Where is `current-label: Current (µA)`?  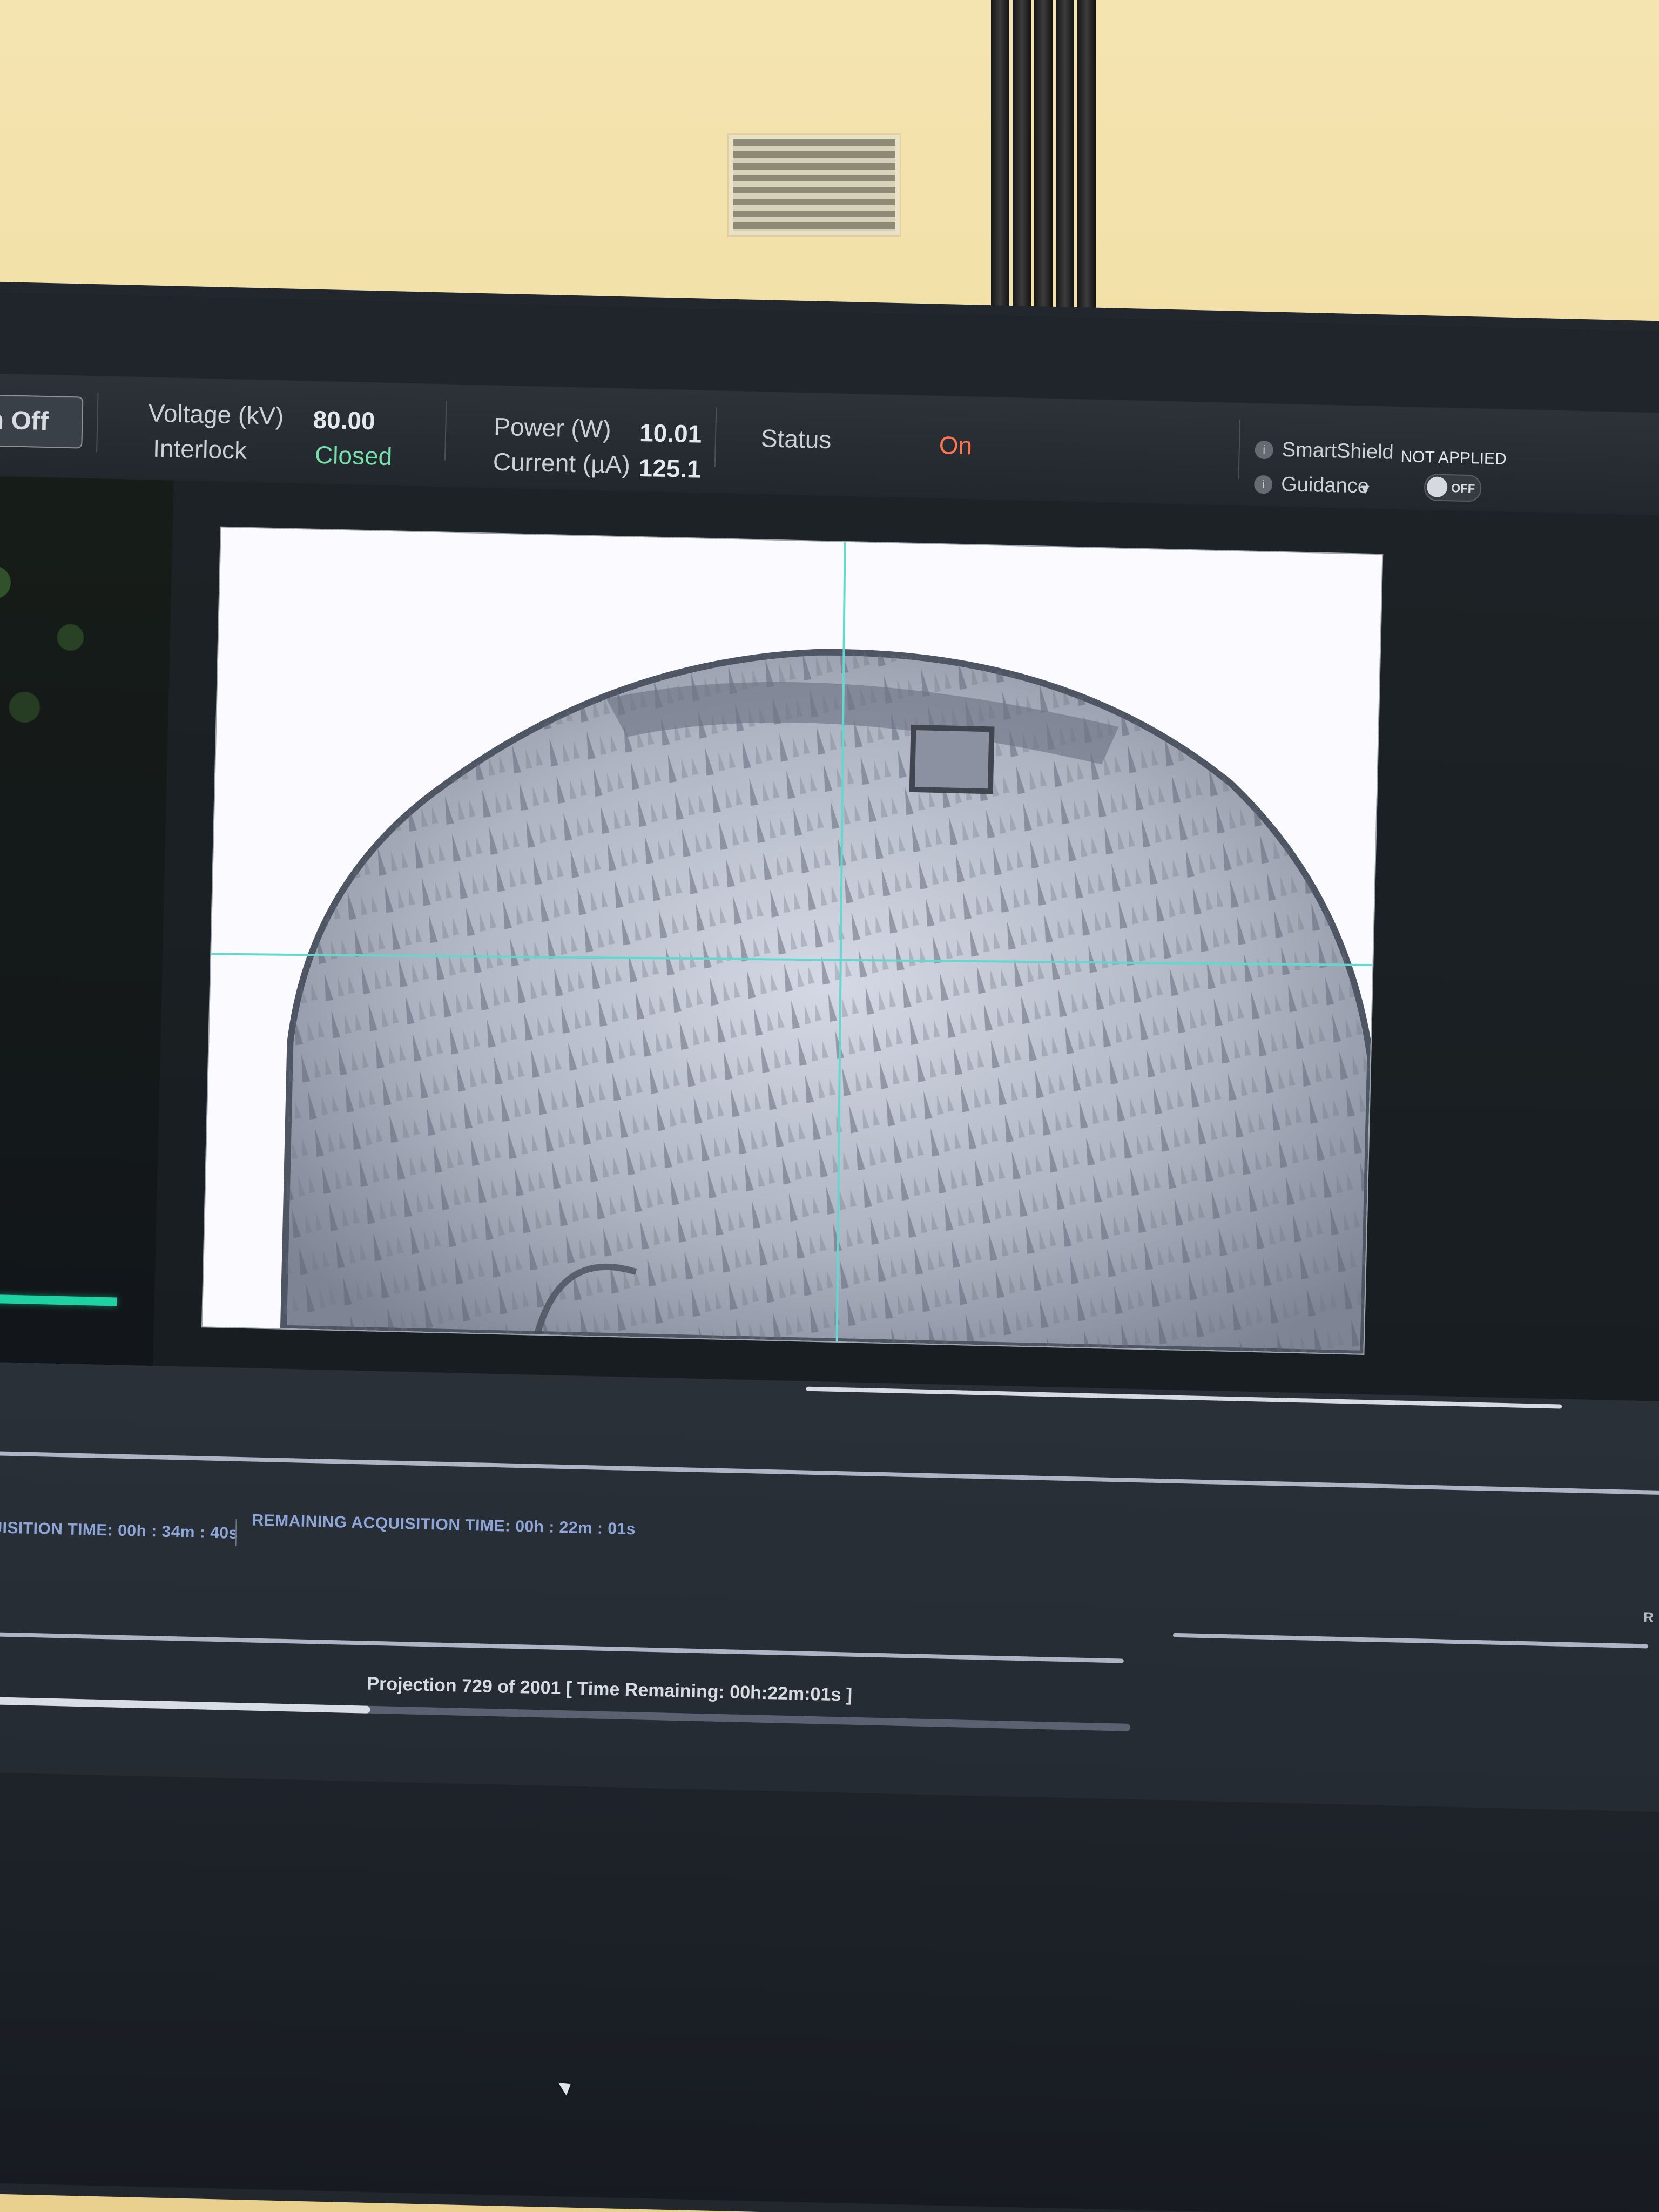 current-label: Current (µA) is located at coordinates (562, 463).